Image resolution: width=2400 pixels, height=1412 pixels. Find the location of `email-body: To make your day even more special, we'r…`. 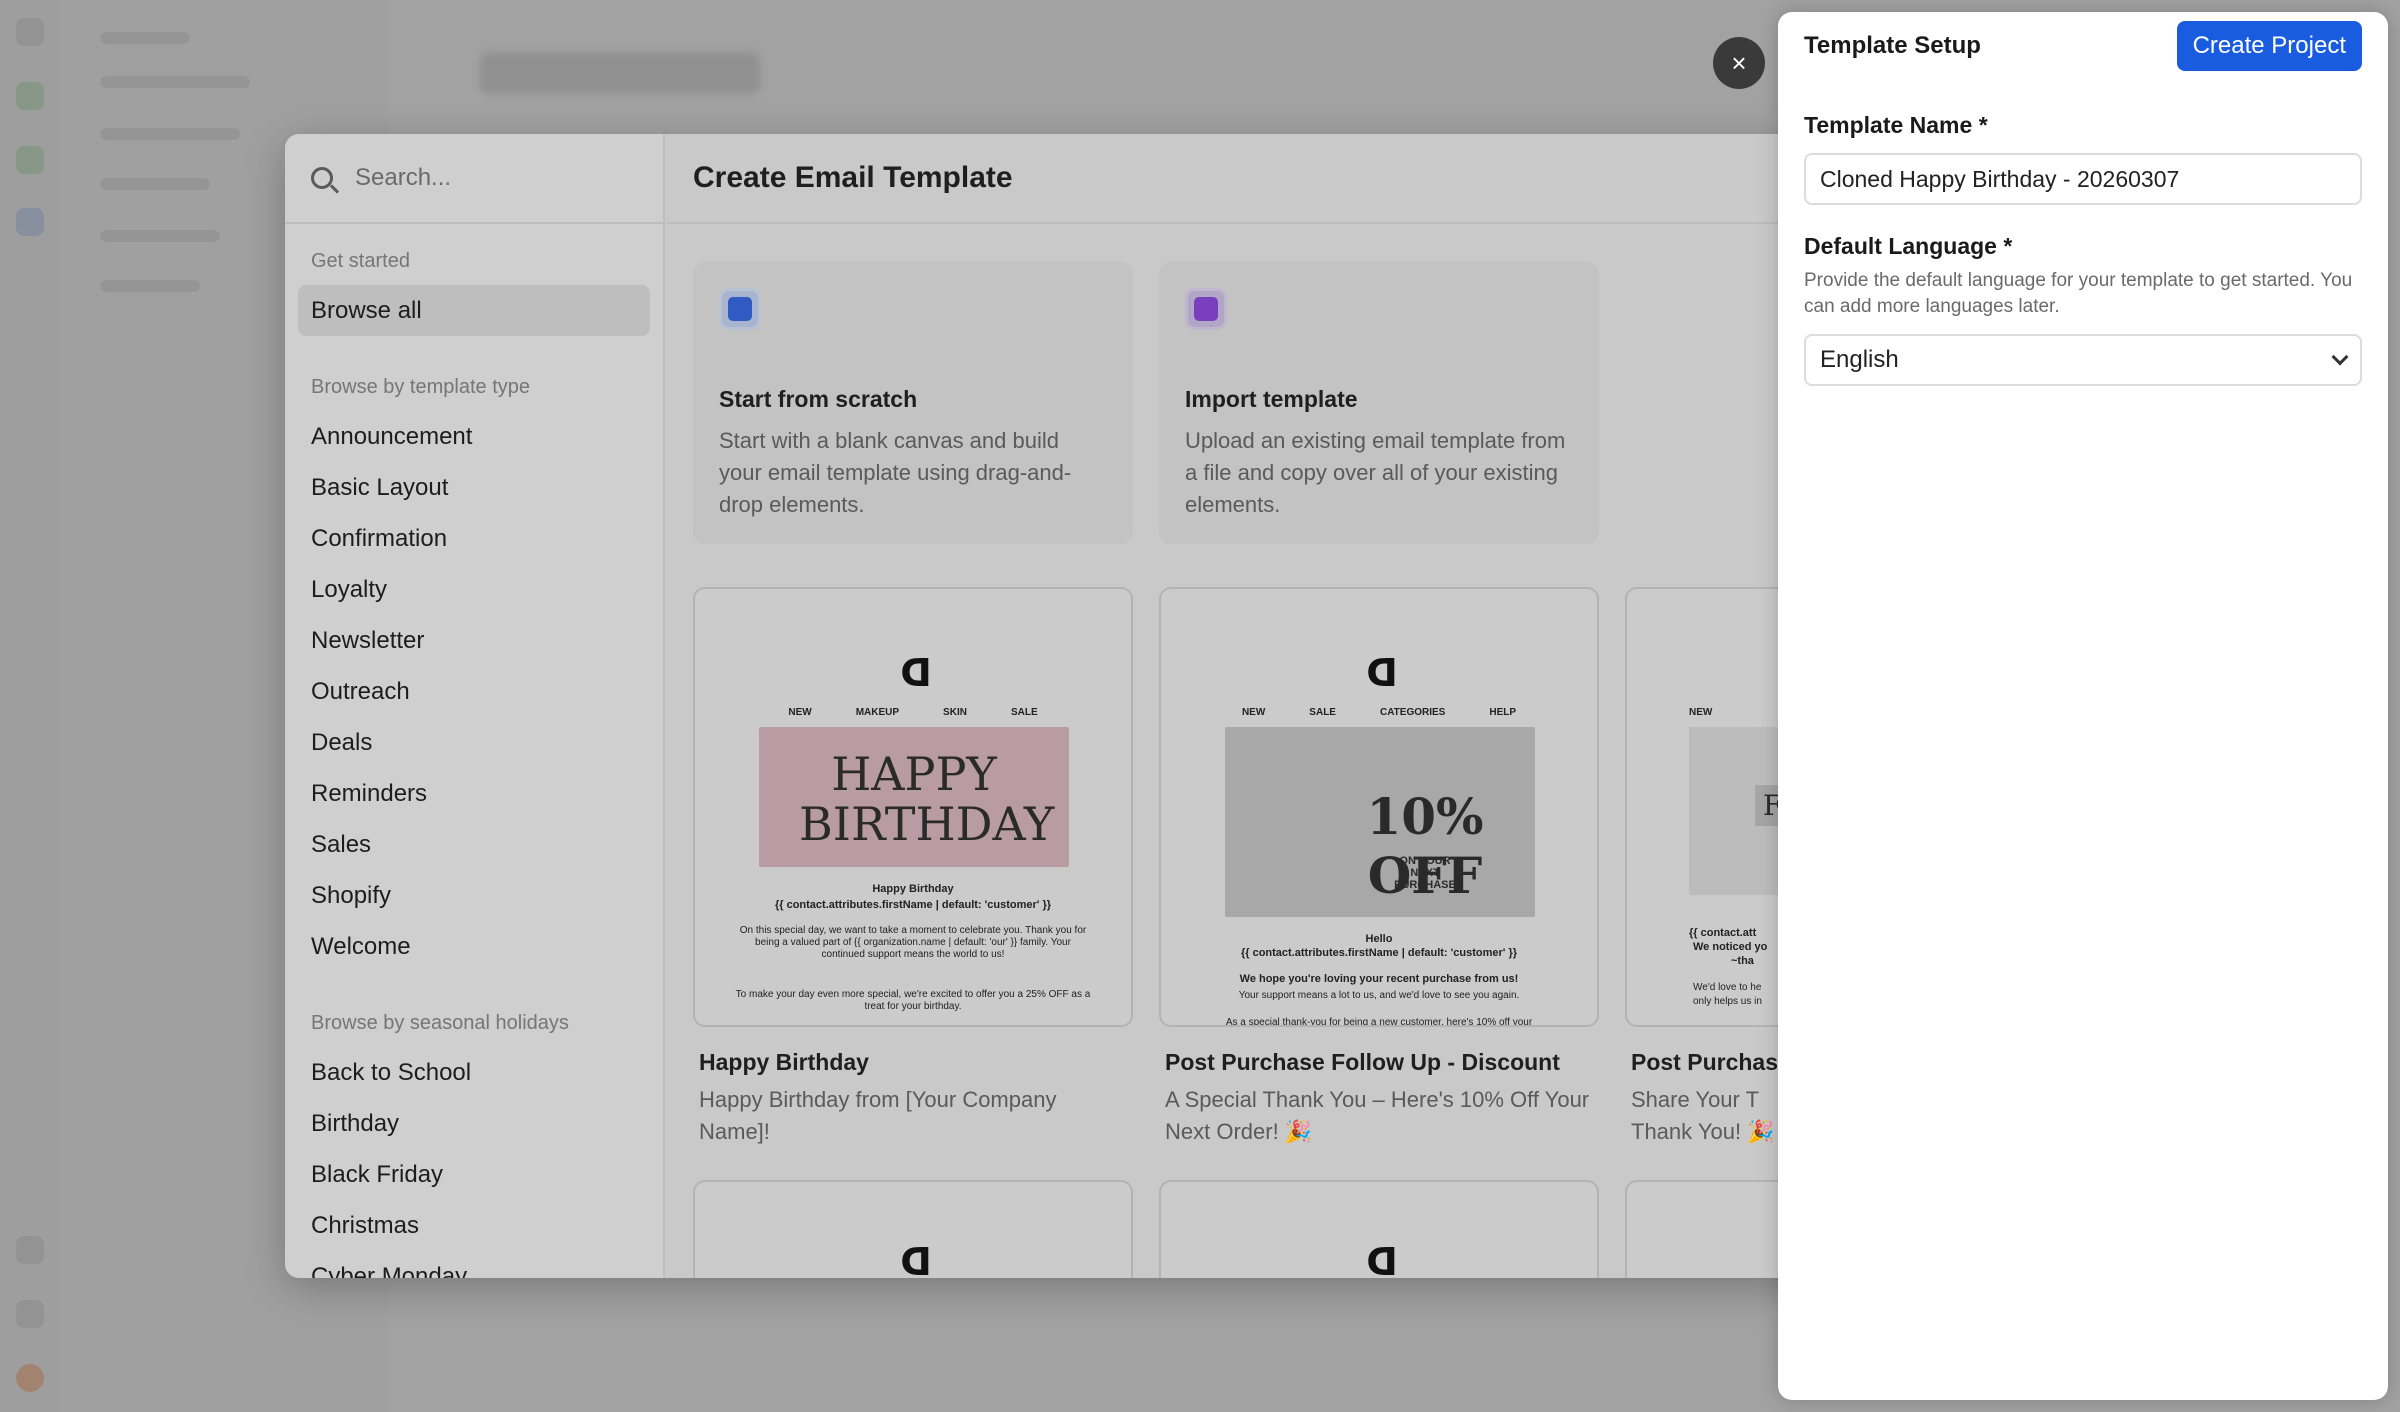

email-body: To make your day even more special, we'r… is located at coordinates (913, 1000).